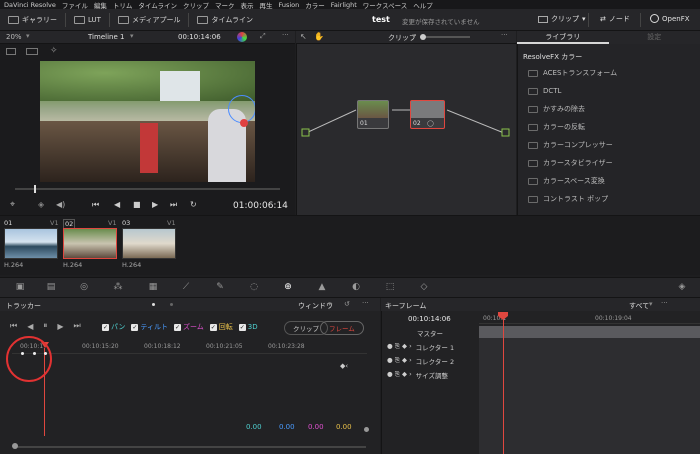  I want to click on scrubber-handle, so click(35, 189).